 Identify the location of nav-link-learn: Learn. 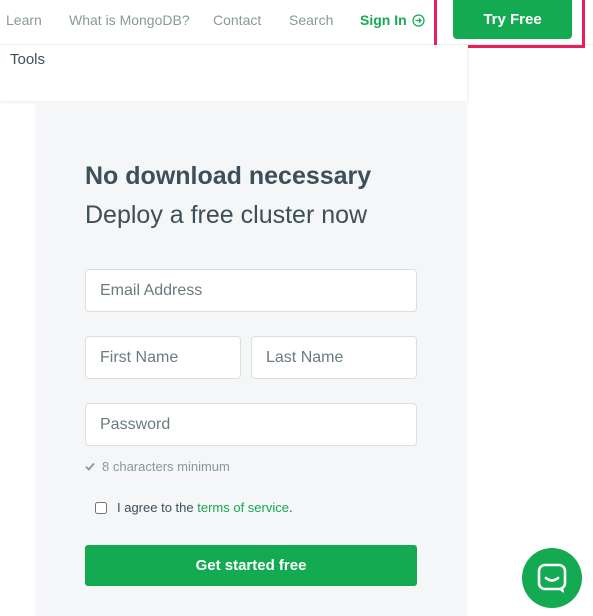
(24, 20).